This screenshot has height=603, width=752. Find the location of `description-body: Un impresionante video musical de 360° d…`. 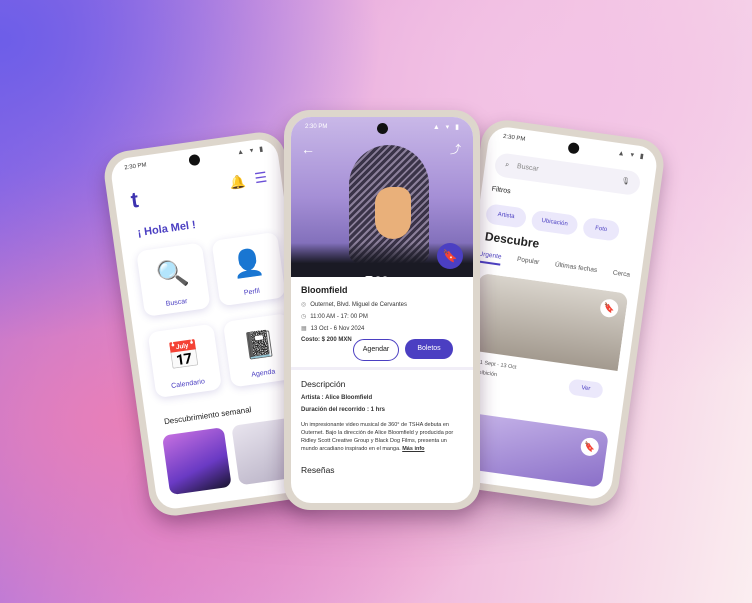

description-body: Un impresionante video musical de 360° d… is located at coordinates (381, 437).